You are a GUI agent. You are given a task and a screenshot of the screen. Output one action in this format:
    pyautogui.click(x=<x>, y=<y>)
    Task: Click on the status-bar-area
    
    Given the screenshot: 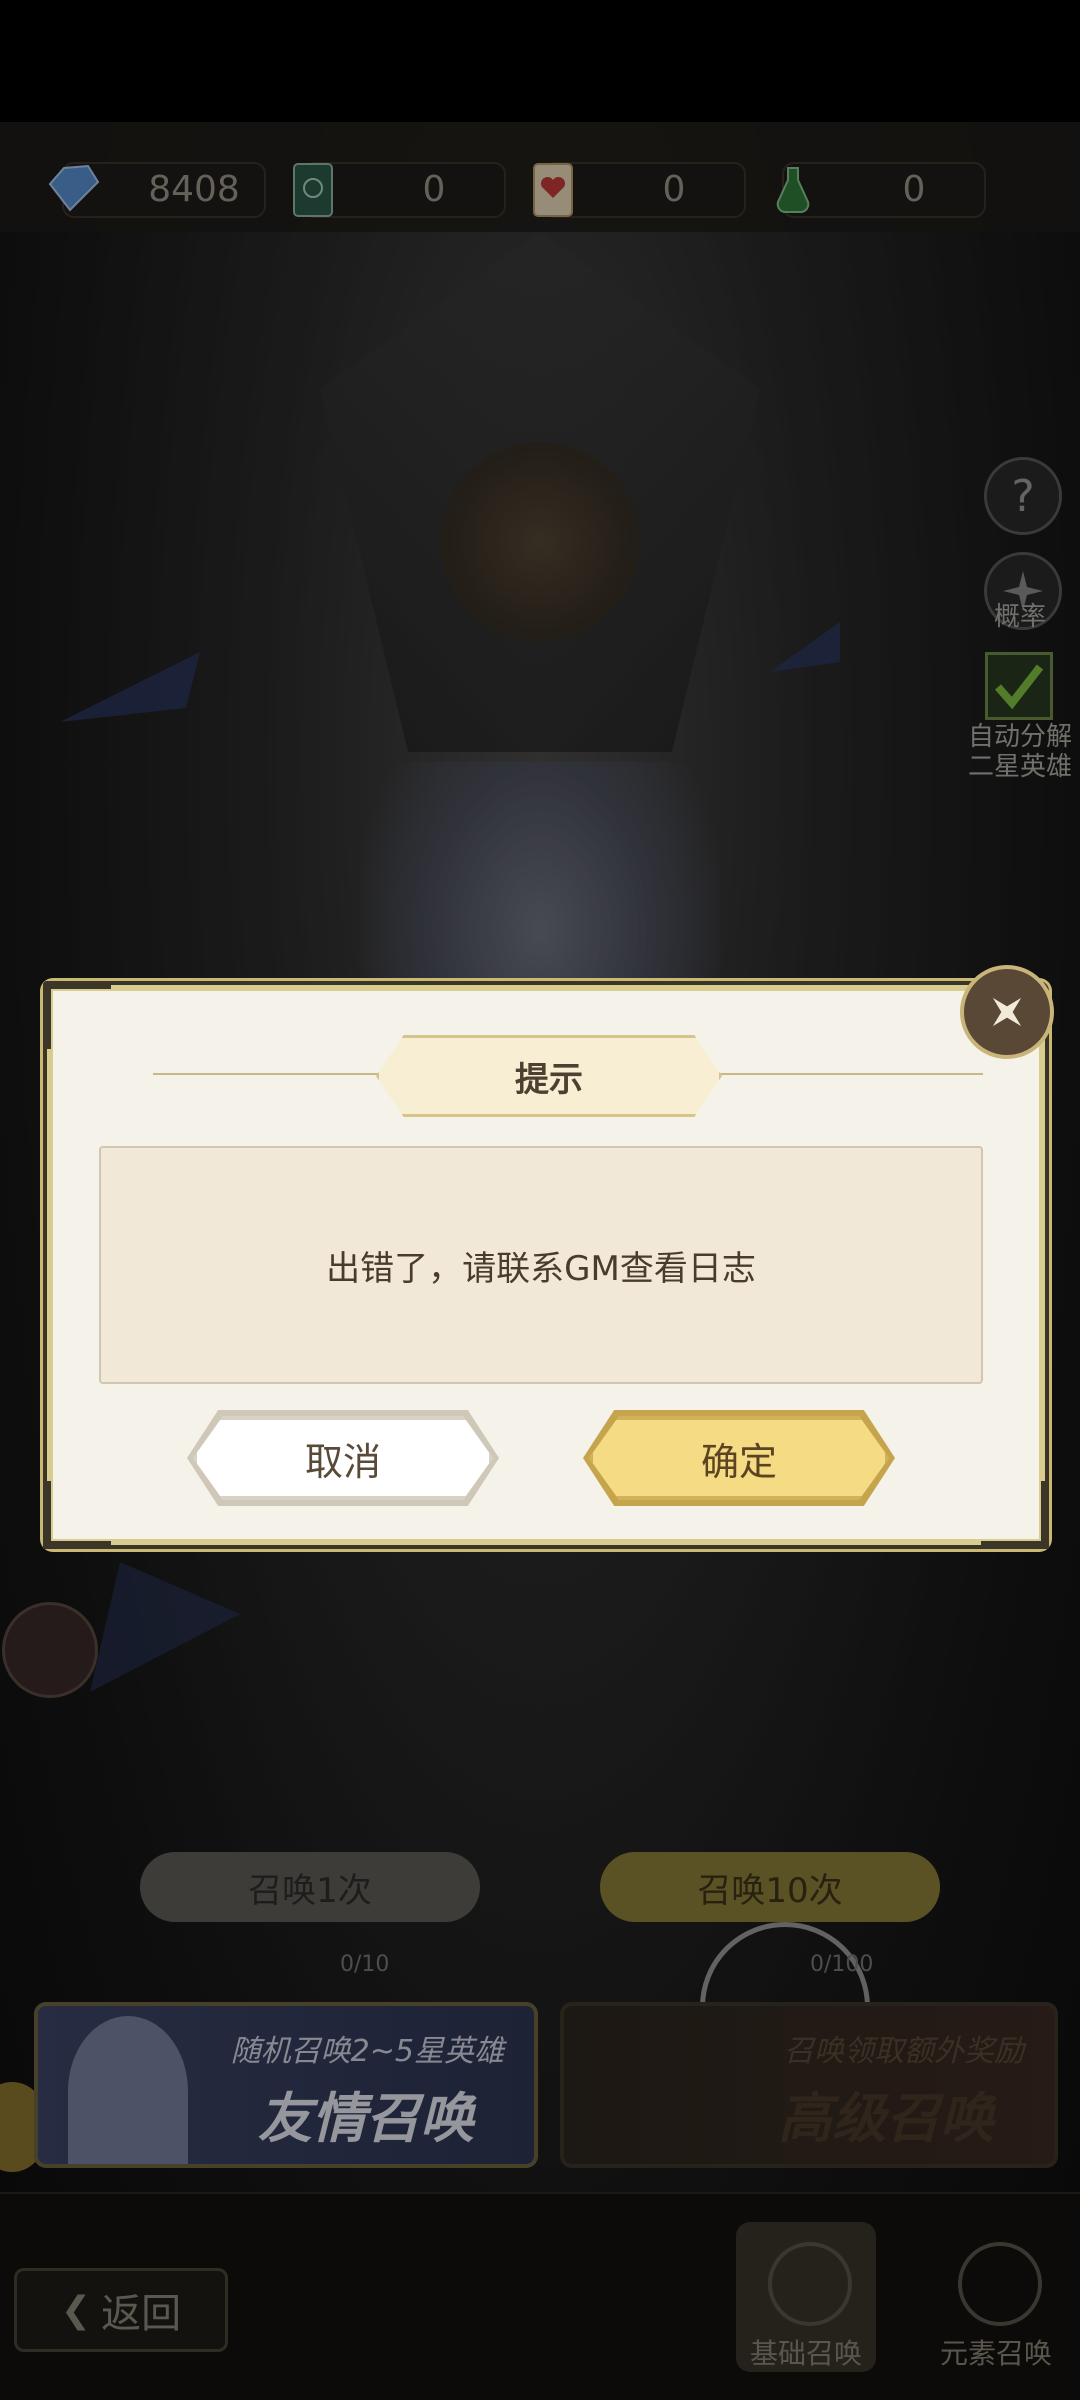 What is the action you would take?
    pyautogui.click(x=540, y=61)
    